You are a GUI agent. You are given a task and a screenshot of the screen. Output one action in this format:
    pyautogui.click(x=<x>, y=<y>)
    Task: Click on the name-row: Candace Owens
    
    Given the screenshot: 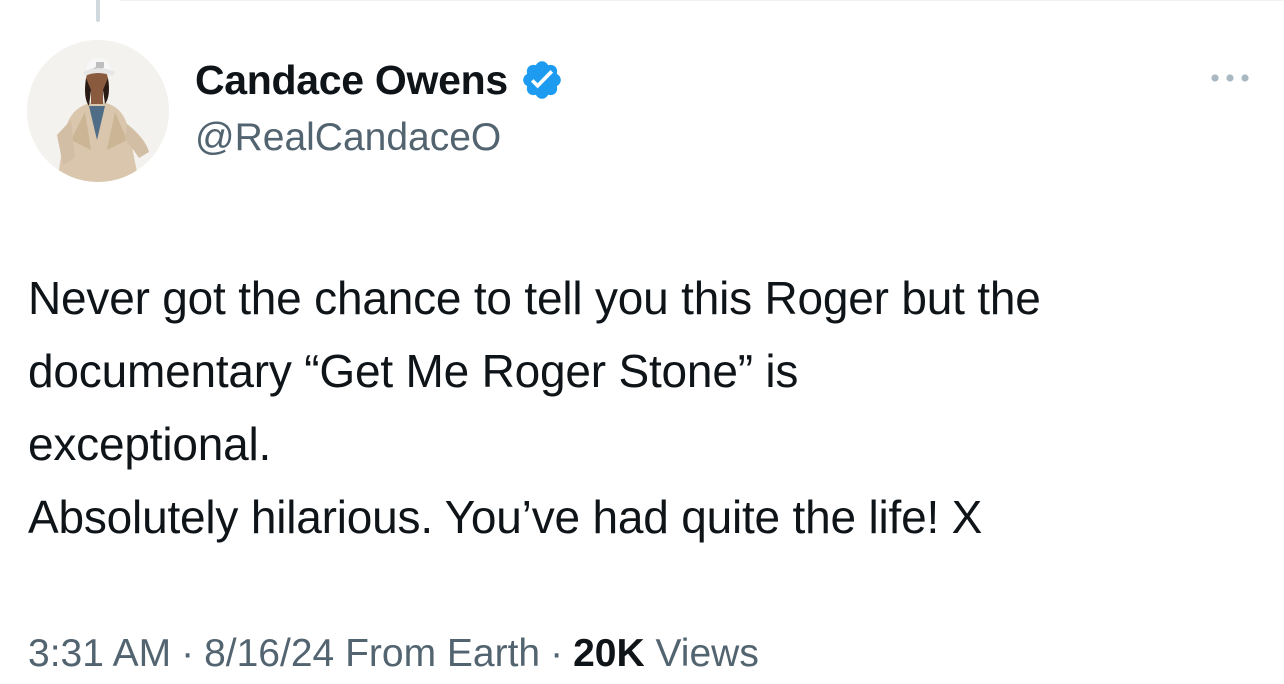 What is the action you would take?
    pyautogui.click(x=379, y=80)
    